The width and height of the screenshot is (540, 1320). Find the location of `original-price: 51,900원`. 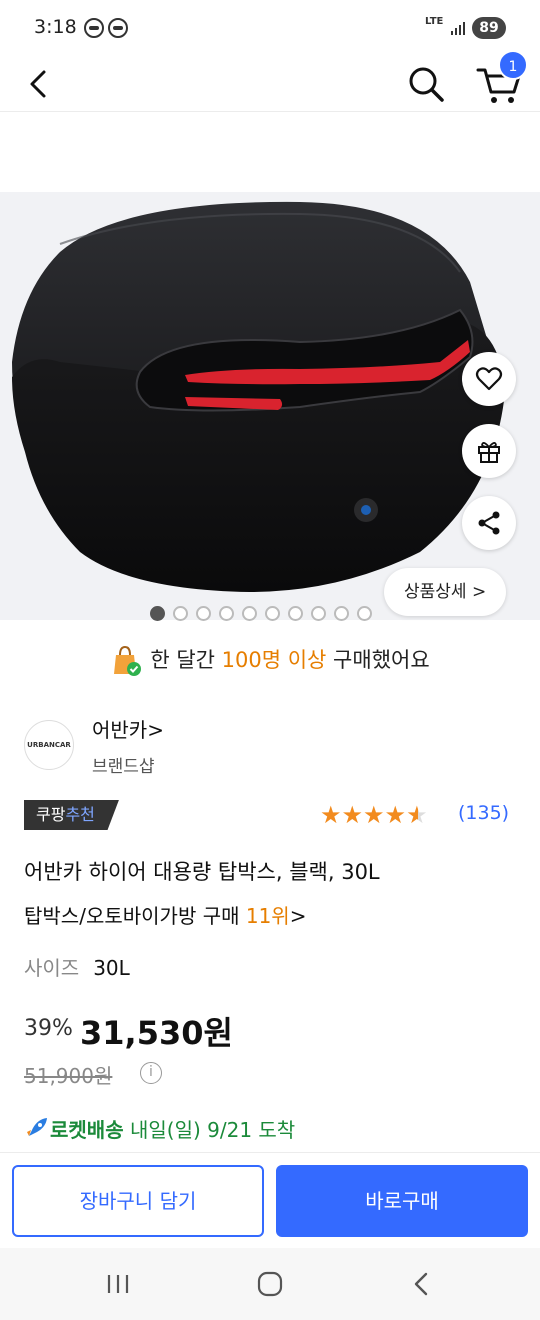

original-price: 51,900원 is located at coordinates (68, 1076).